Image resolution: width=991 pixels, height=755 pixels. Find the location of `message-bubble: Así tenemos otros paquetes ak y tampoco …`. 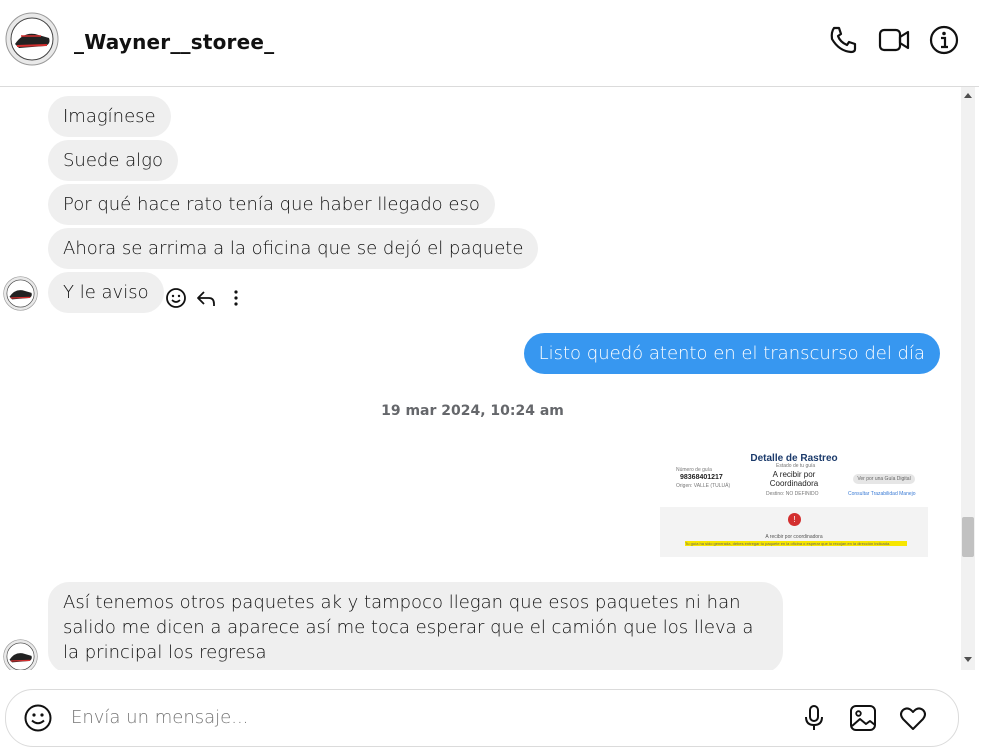

message-bubble: Así tenemos otros paquetes ak y tampoco … is located at coordinates (415, 626).